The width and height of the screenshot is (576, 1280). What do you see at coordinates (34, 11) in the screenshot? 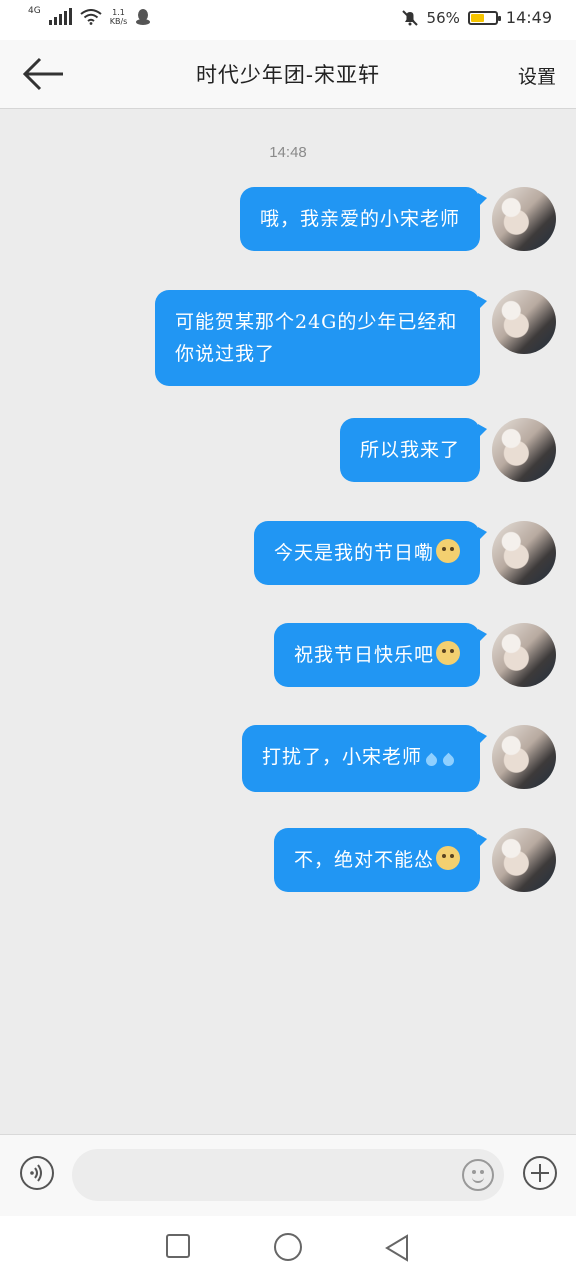
I see `network-type: 4G` at bounding box center [34, 11].